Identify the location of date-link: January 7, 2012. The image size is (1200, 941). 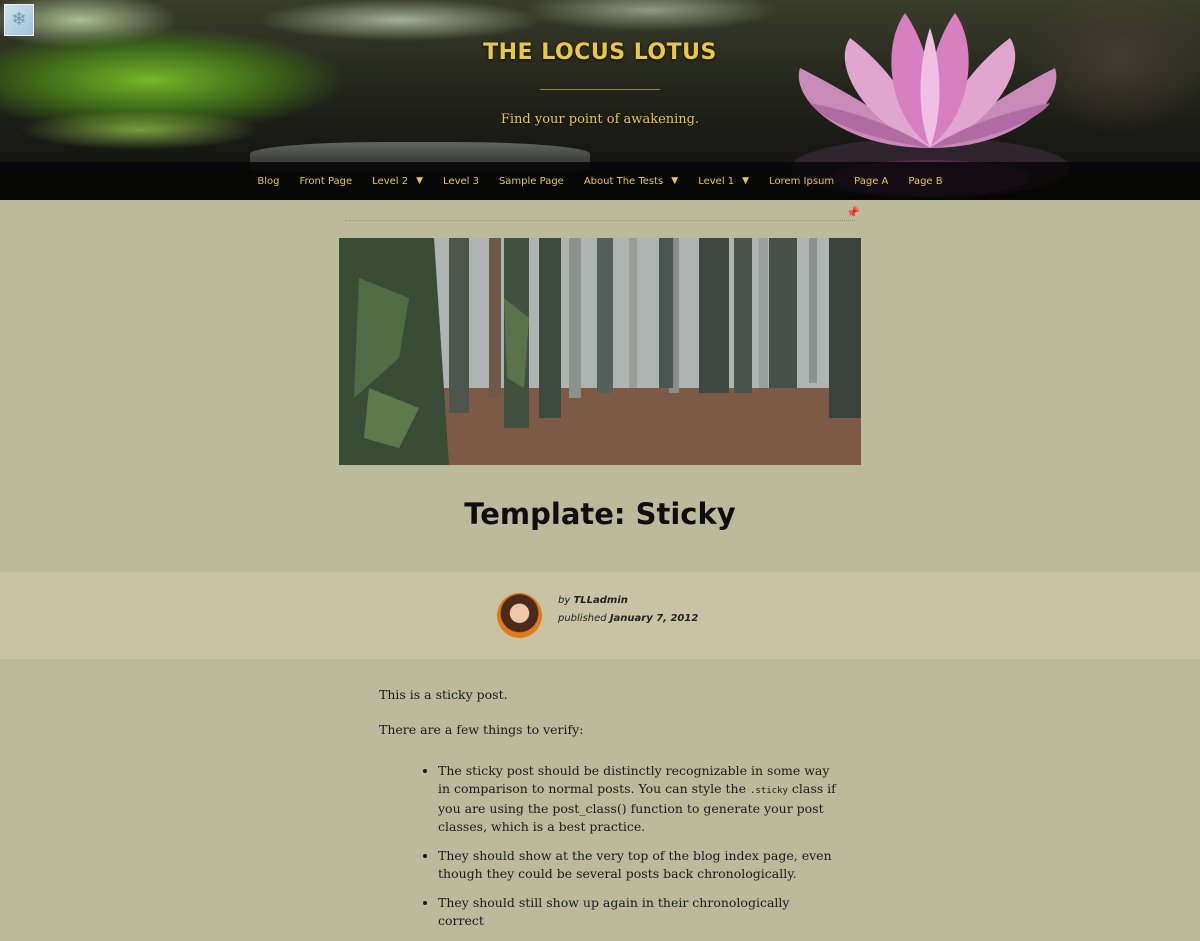
(654, 618).